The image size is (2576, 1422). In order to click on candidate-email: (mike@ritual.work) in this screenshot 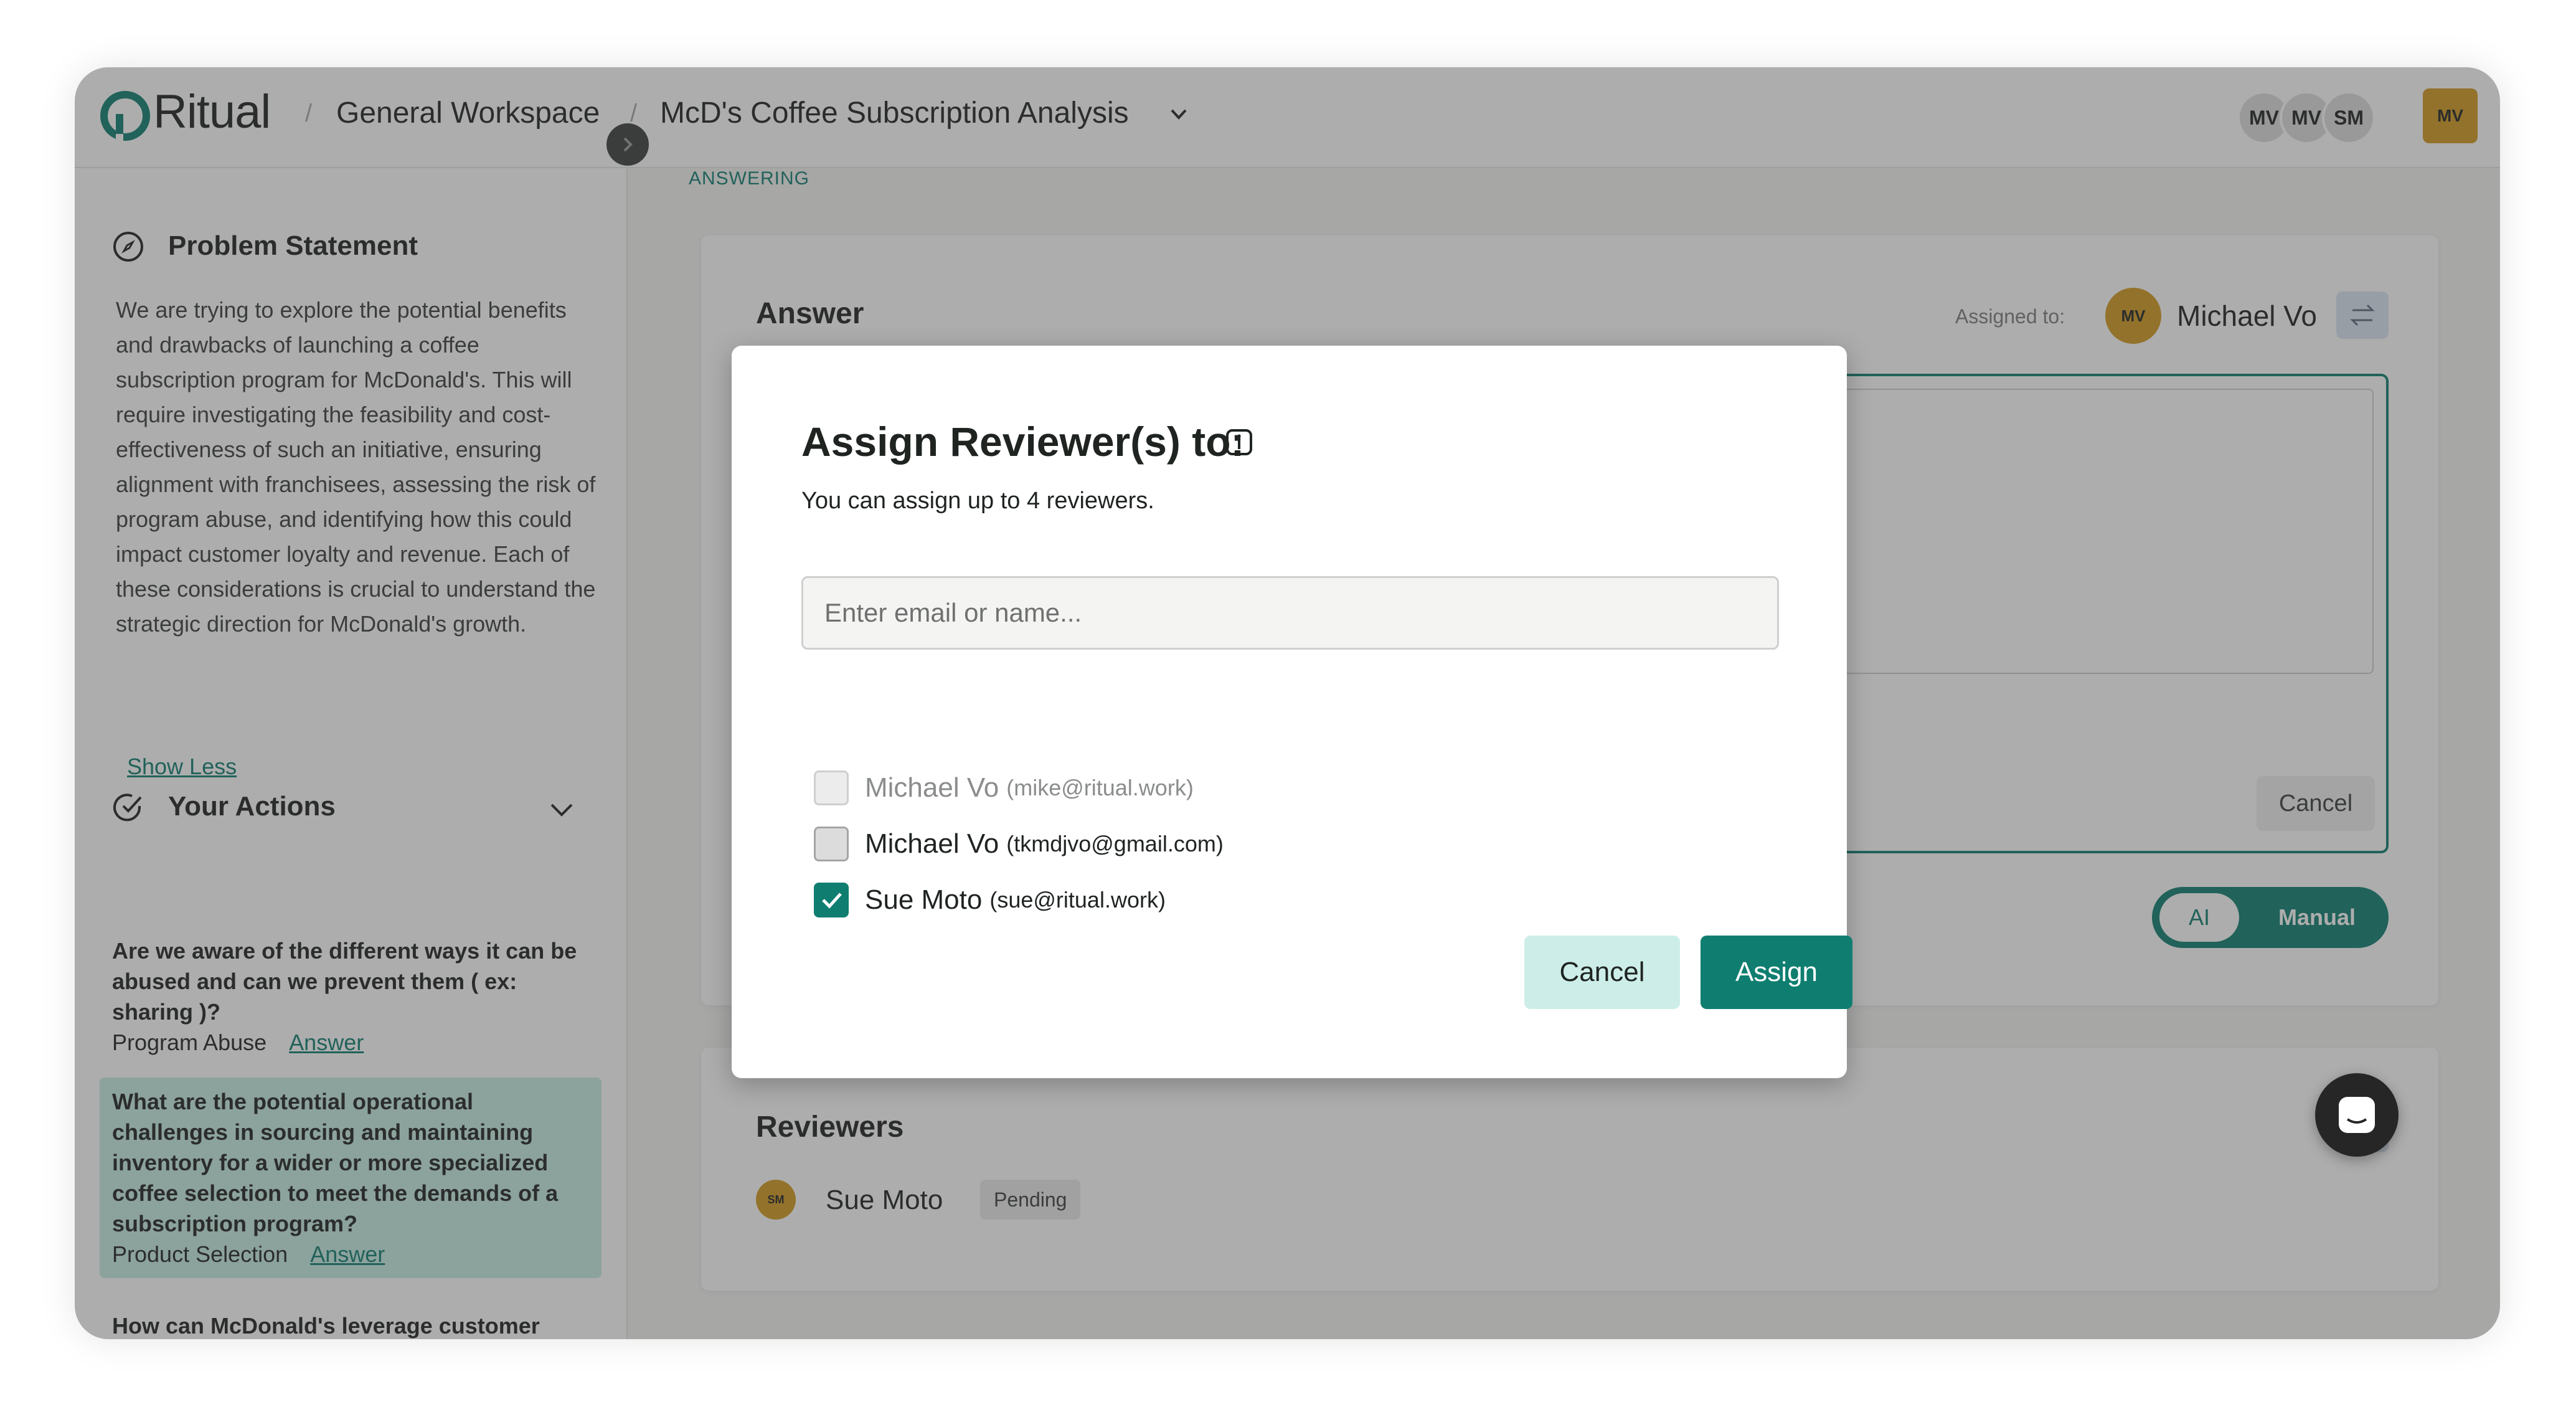, I will do `click(1100, 788)`.